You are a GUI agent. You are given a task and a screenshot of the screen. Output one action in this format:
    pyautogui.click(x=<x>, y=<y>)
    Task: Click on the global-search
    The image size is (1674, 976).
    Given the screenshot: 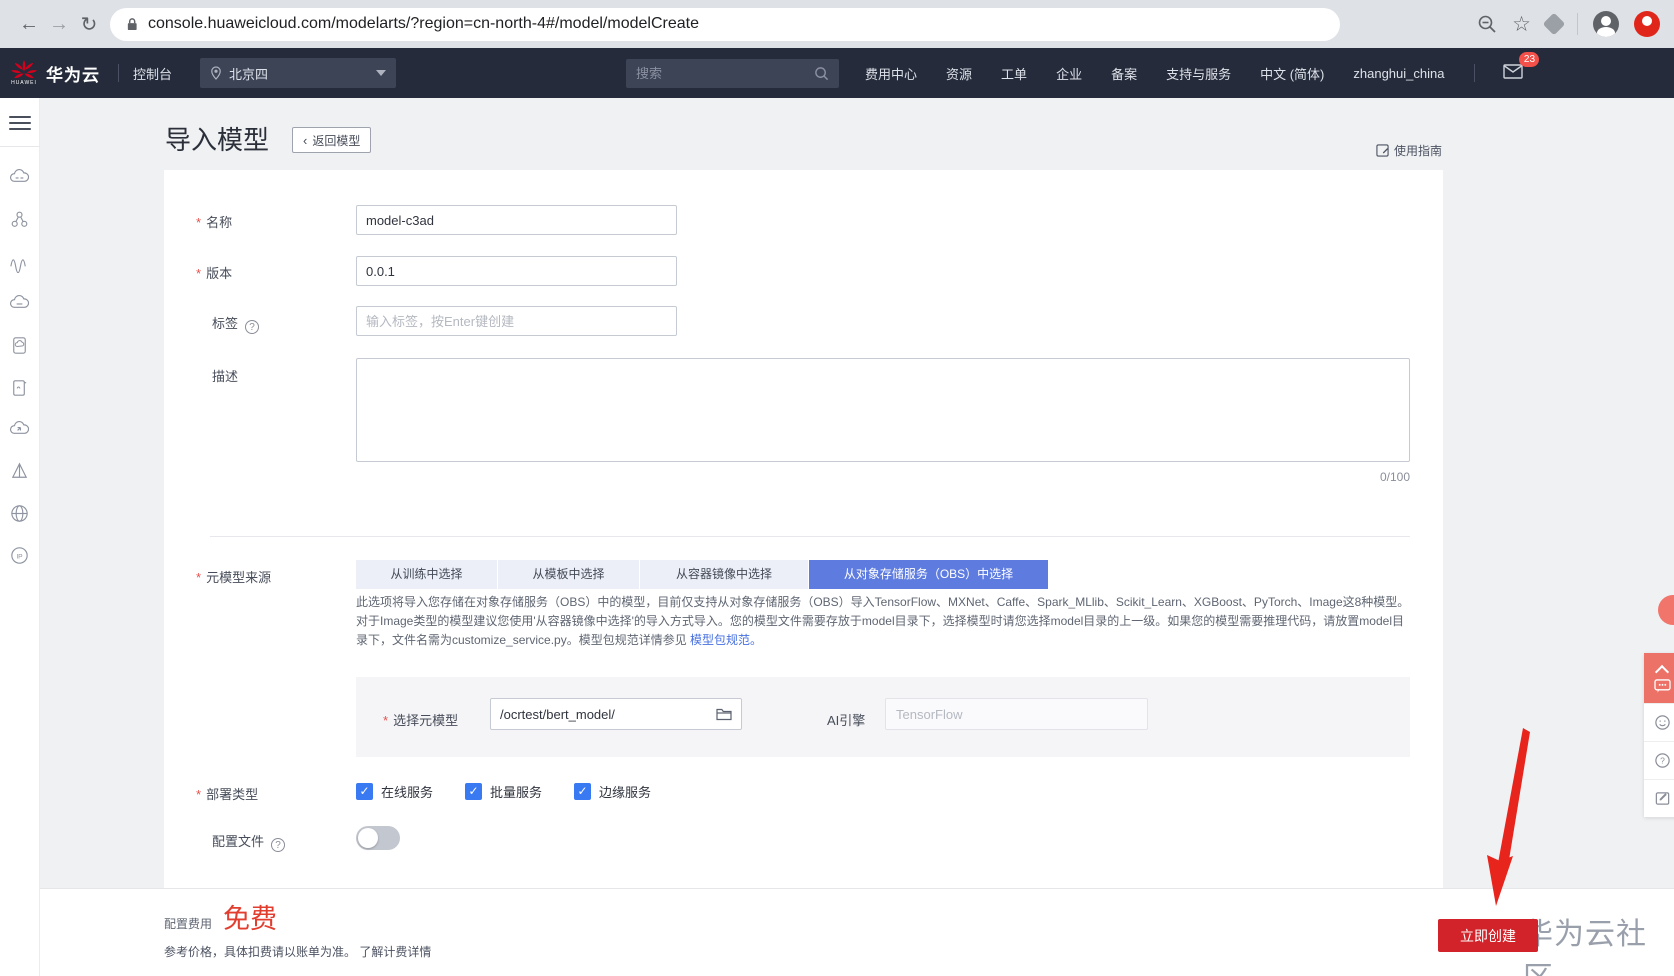 What is the action you would take?
    pyautogui.click(x=733, y=73)
    